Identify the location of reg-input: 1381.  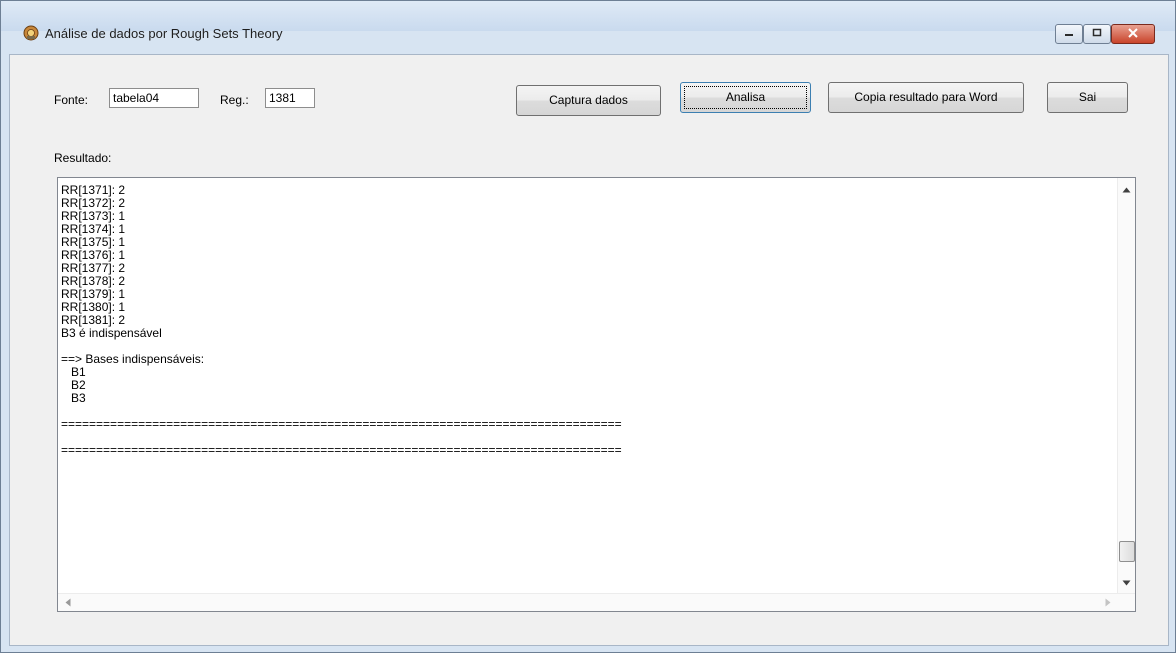
(290, 98).